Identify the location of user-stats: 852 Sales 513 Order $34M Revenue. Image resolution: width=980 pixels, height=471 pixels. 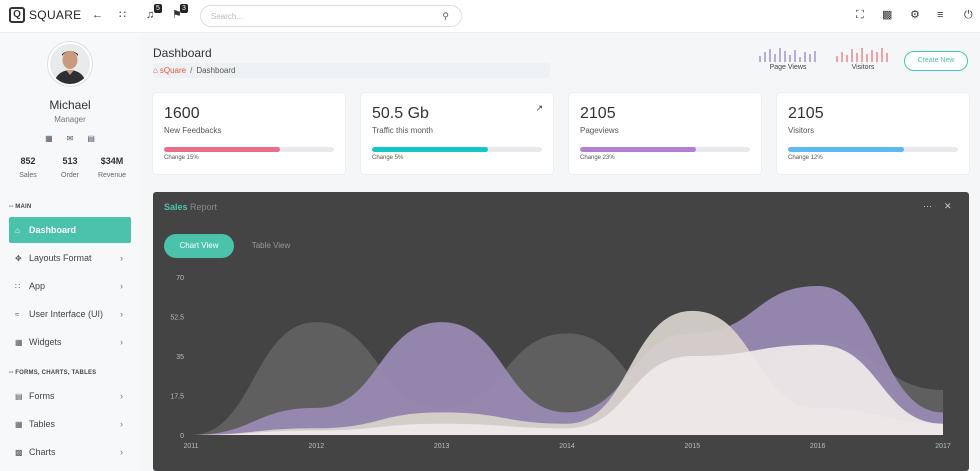
(70, 167).